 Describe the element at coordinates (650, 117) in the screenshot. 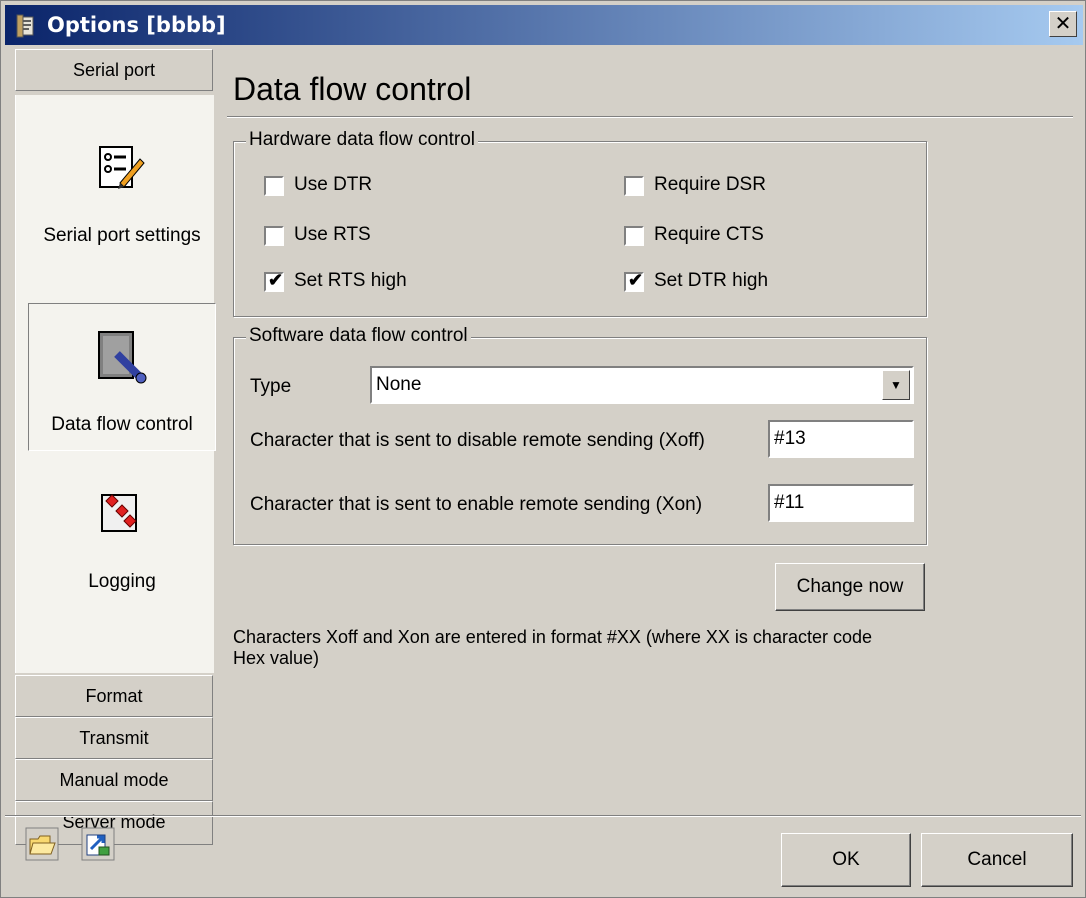

I see `title-divider` at that location.